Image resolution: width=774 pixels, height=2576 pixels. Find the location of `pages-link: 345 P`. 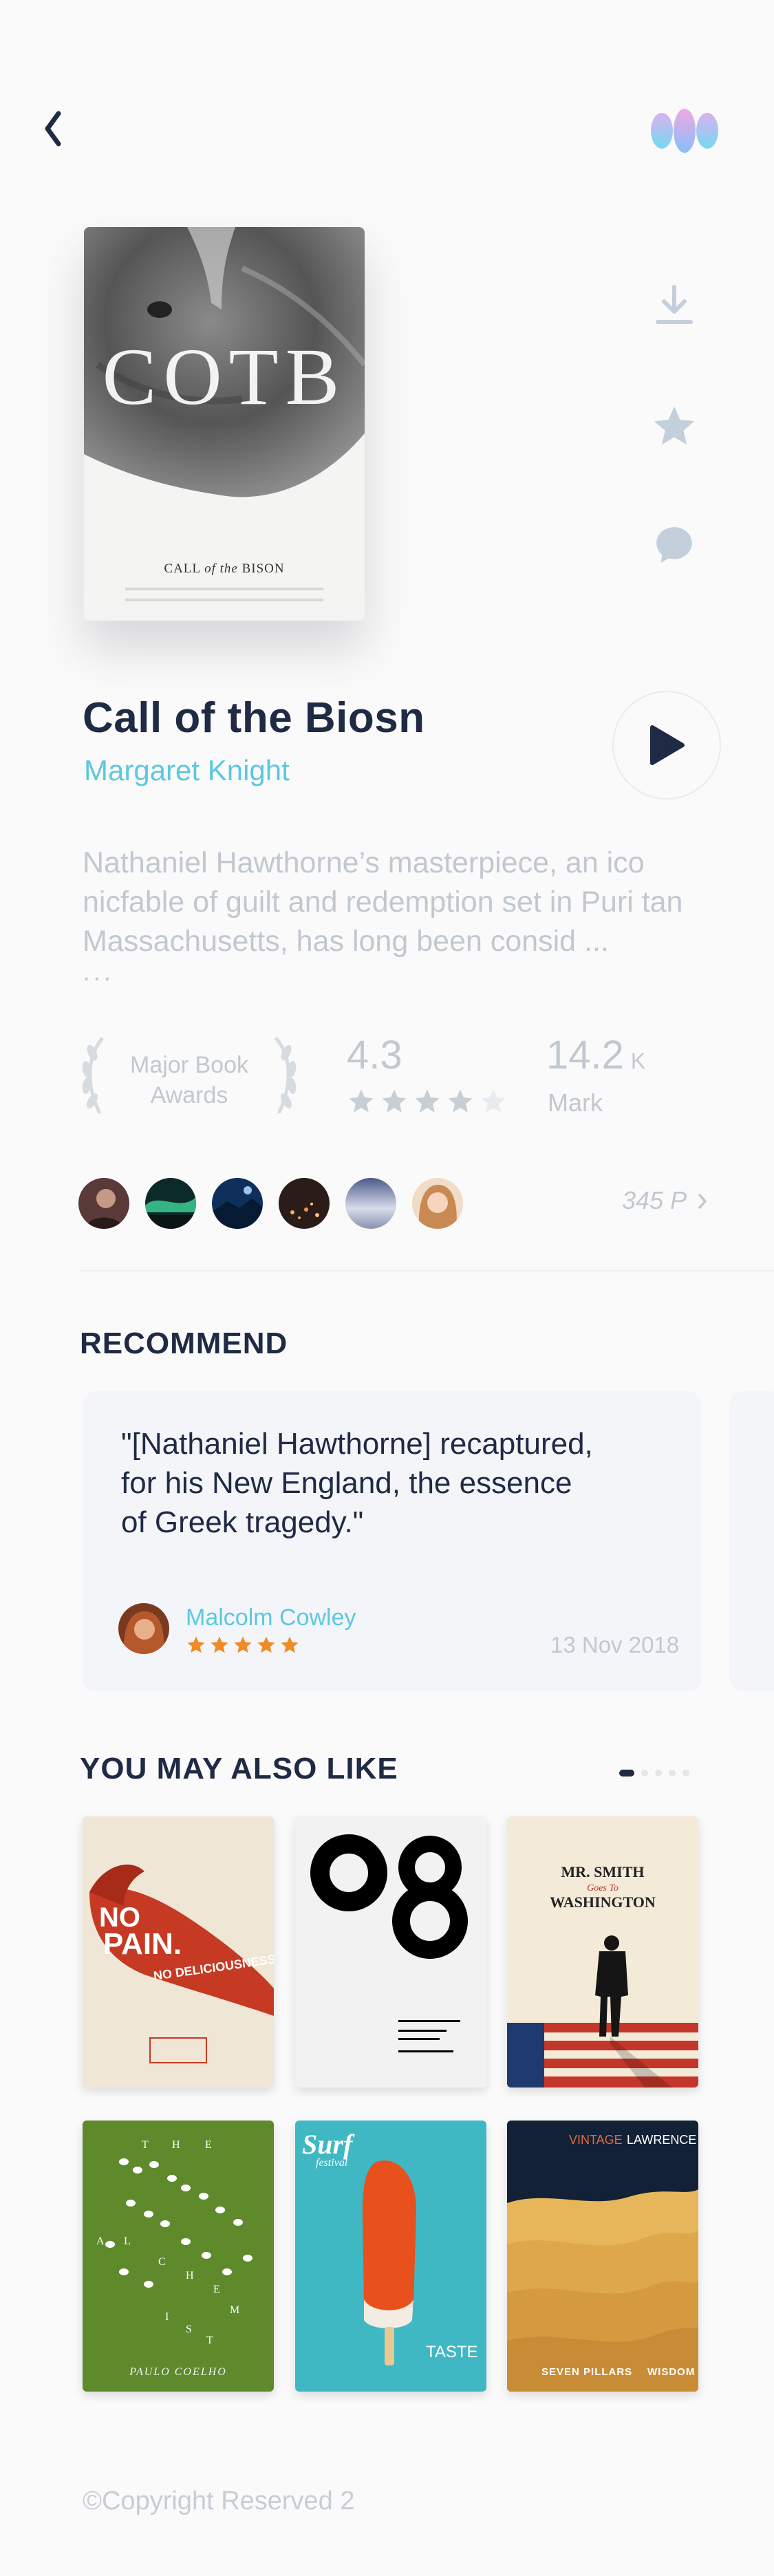

pages-link: 345 P is located at coordinates (665, 1200).